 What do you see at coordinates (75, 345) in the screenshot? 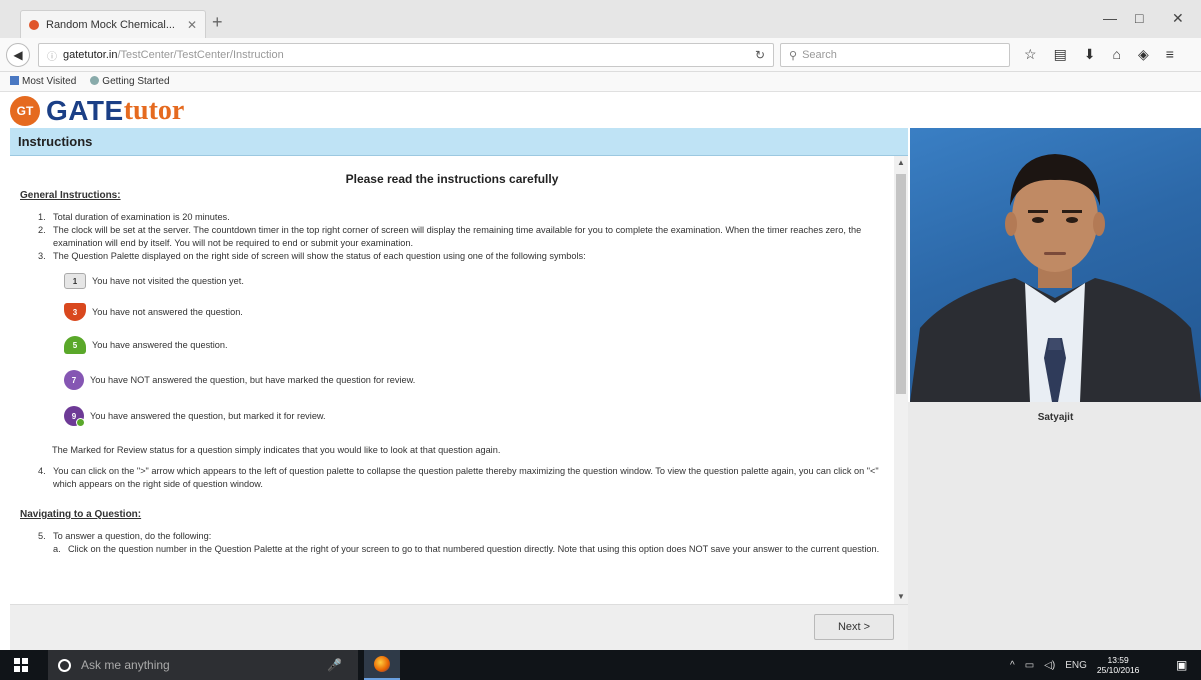
I see `answered-symbol-icon: 5` at bounding box center [75, 345].